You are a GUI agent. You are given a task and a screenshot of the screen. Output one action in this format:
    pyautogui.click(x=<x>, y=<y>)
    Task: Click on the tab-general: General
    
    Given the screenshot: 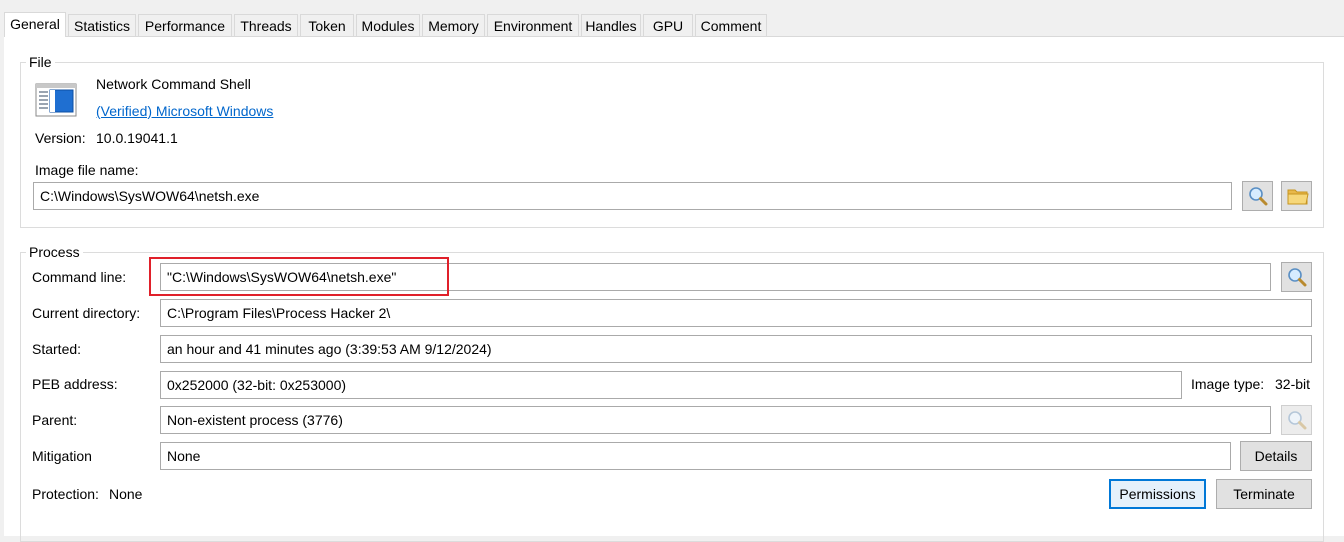 What is the action you would take?
    pyautogui.click(x=35, y=24)
    